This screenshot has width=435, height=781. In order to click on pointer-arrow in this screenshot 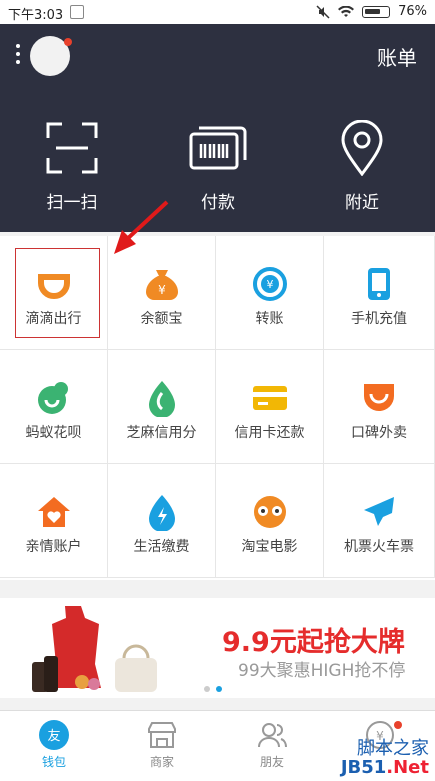, I will do `click(141, 227)`.